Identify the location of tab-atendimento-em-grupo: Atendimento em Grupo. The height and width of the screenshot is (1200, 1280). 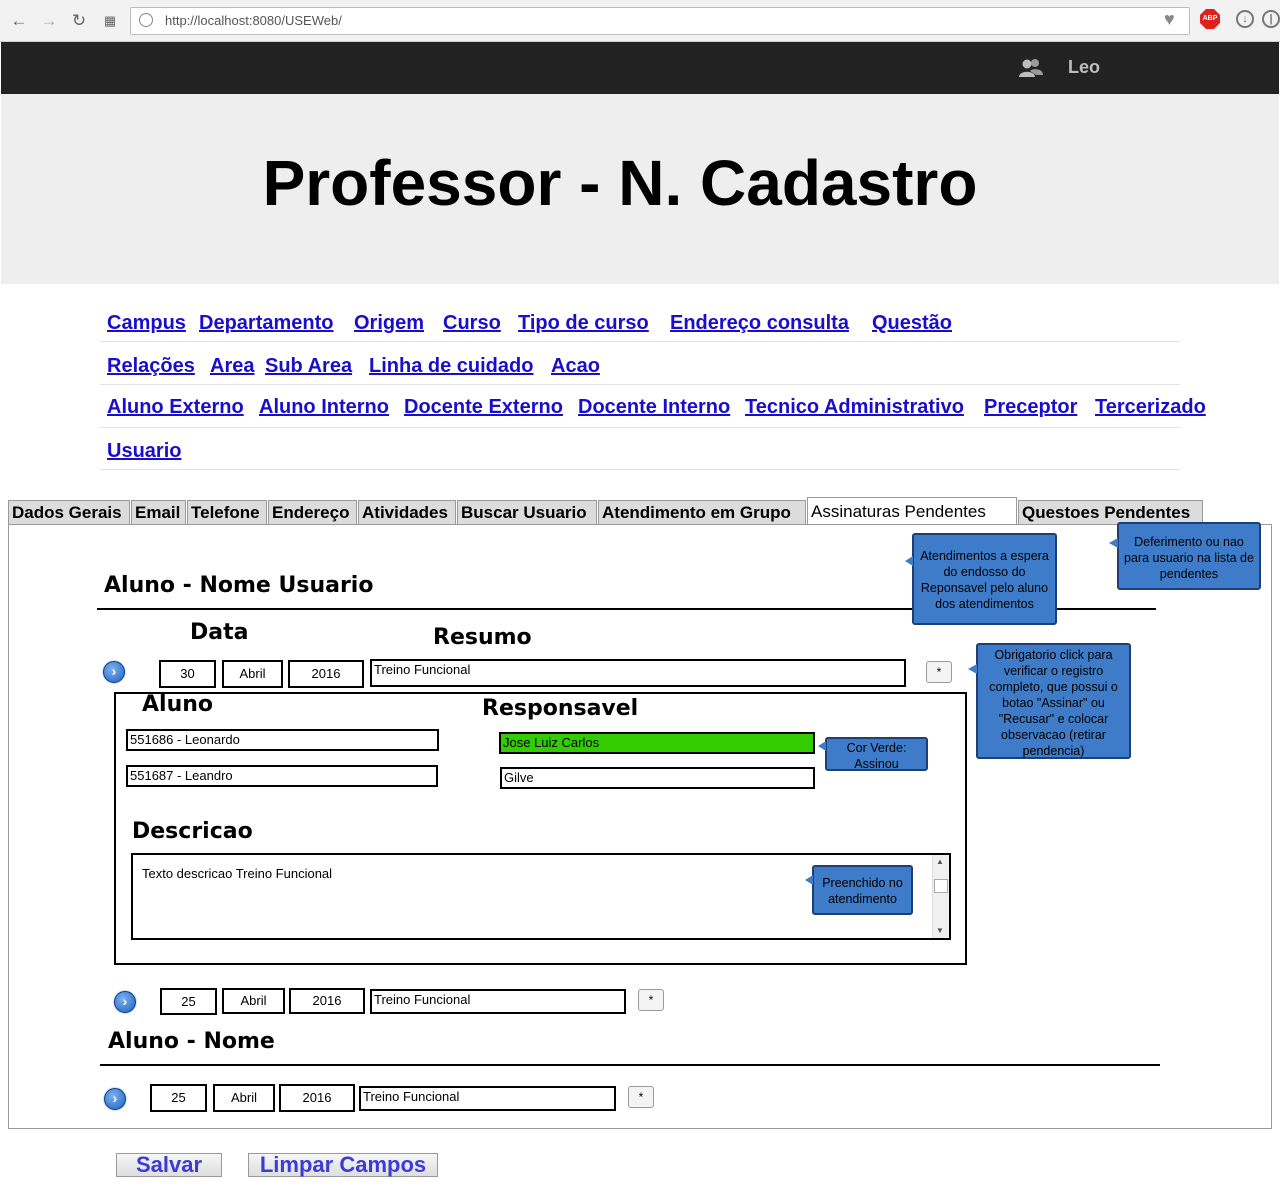
(702, 512).